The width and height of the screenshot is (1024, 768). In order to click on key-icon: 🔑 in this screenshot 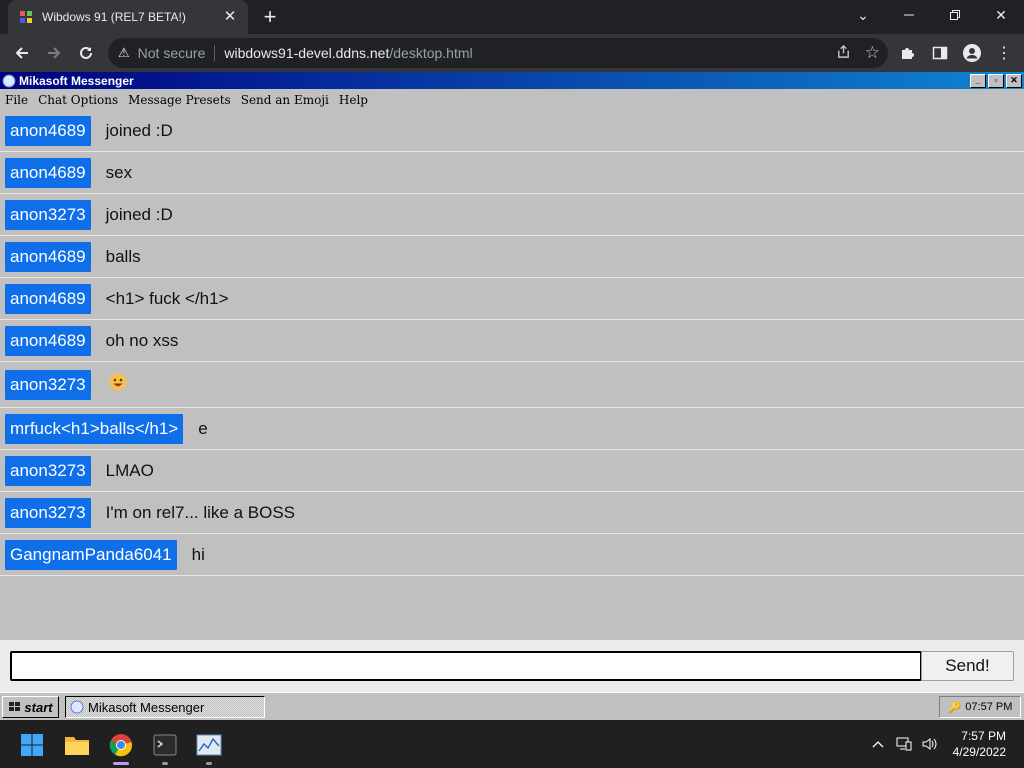, I will do `click(955, 707)`.